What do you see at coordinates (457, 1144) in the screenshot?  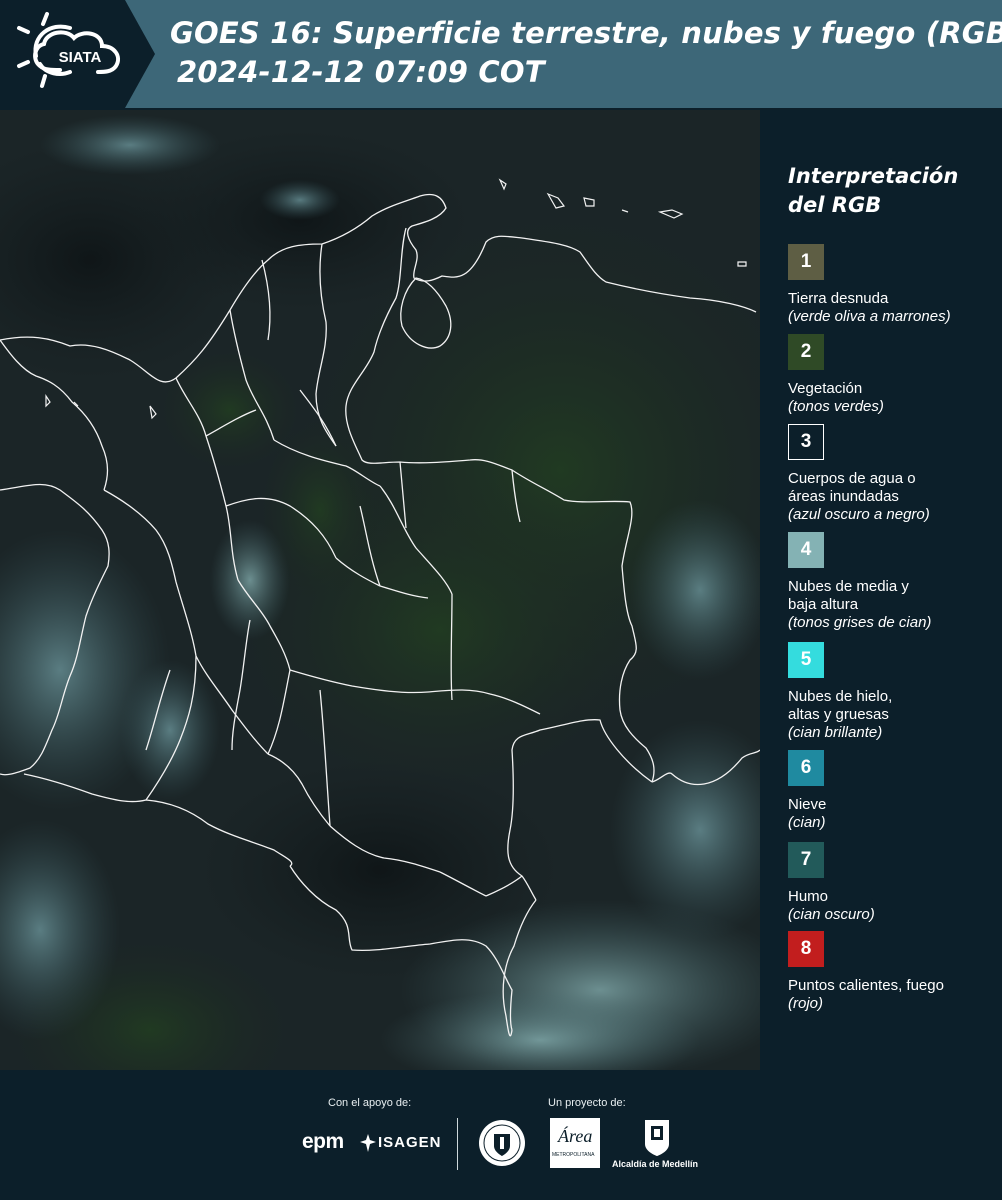 I see `footer-divider` at bounding box center [457, 1144].